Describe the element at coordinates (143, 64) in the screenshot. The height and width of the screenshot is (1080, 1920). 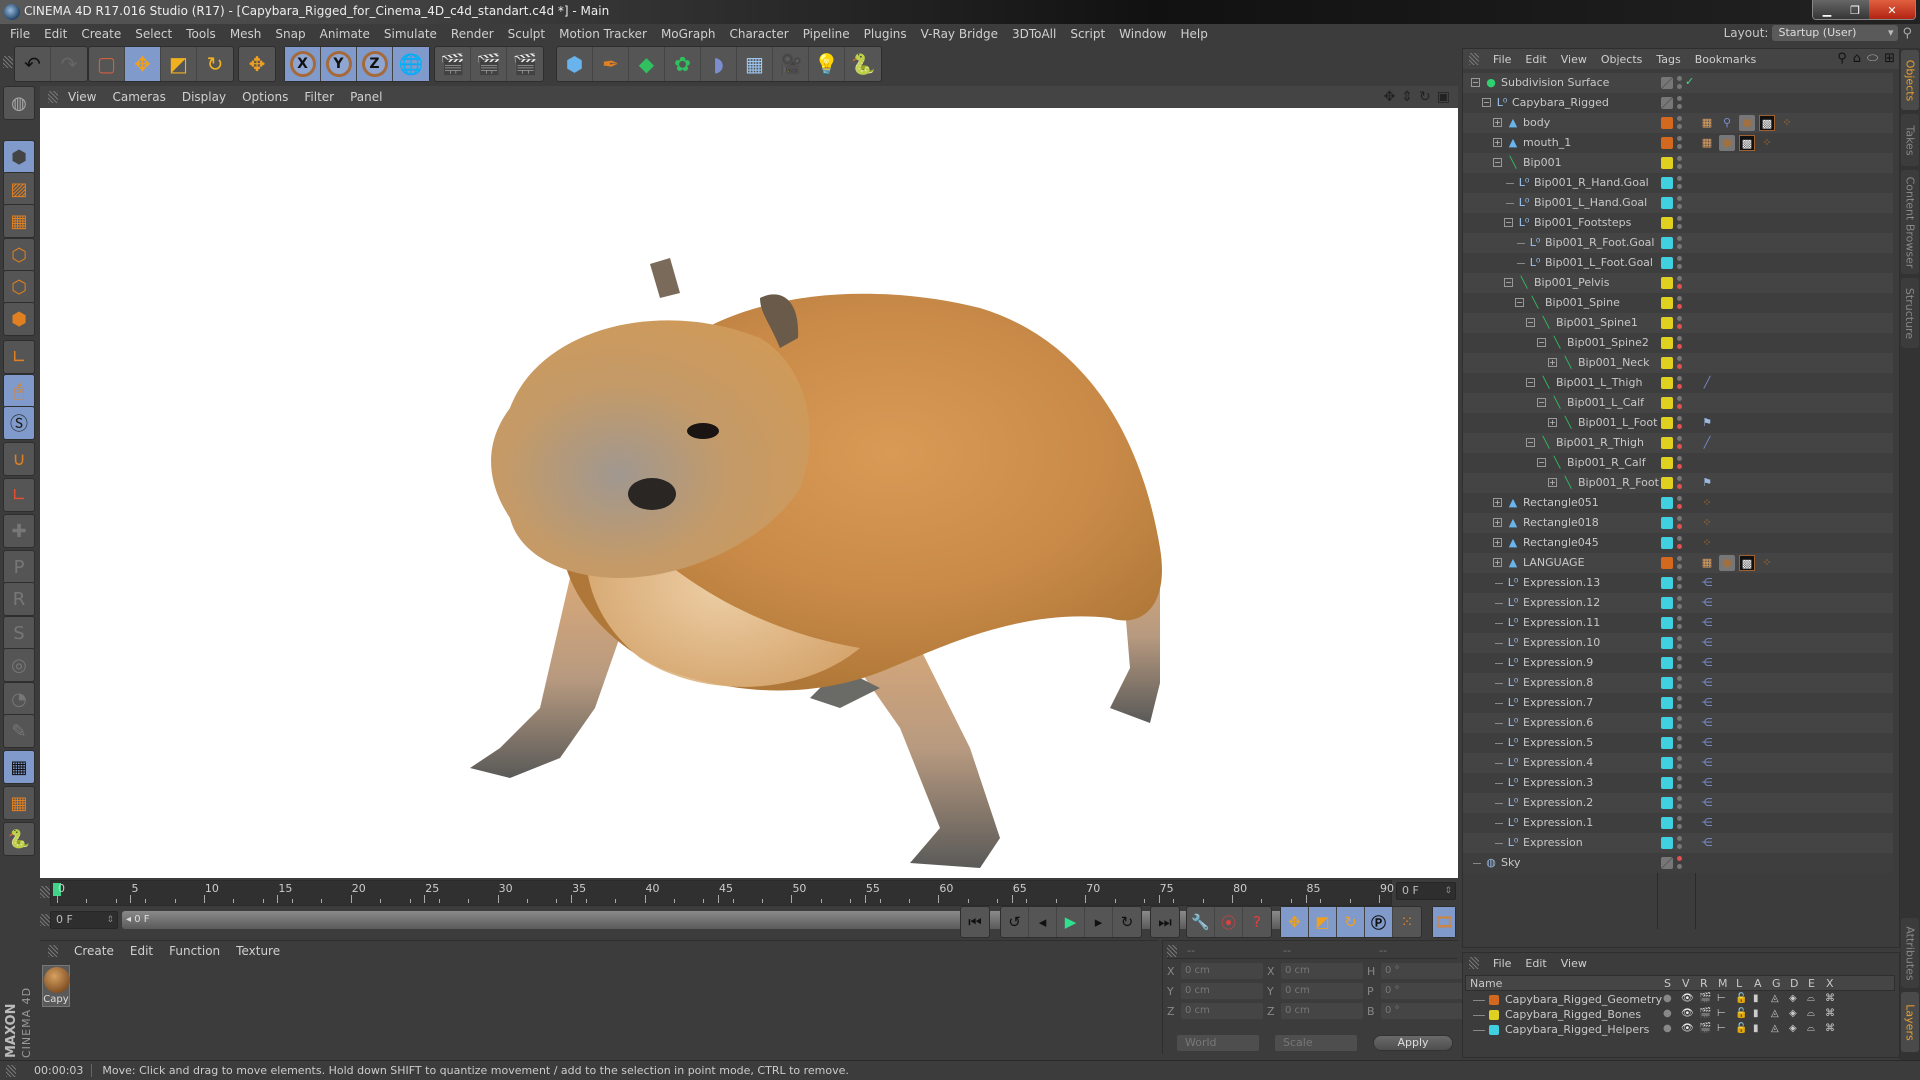
I see `move-tool-button: ✥` at that location.